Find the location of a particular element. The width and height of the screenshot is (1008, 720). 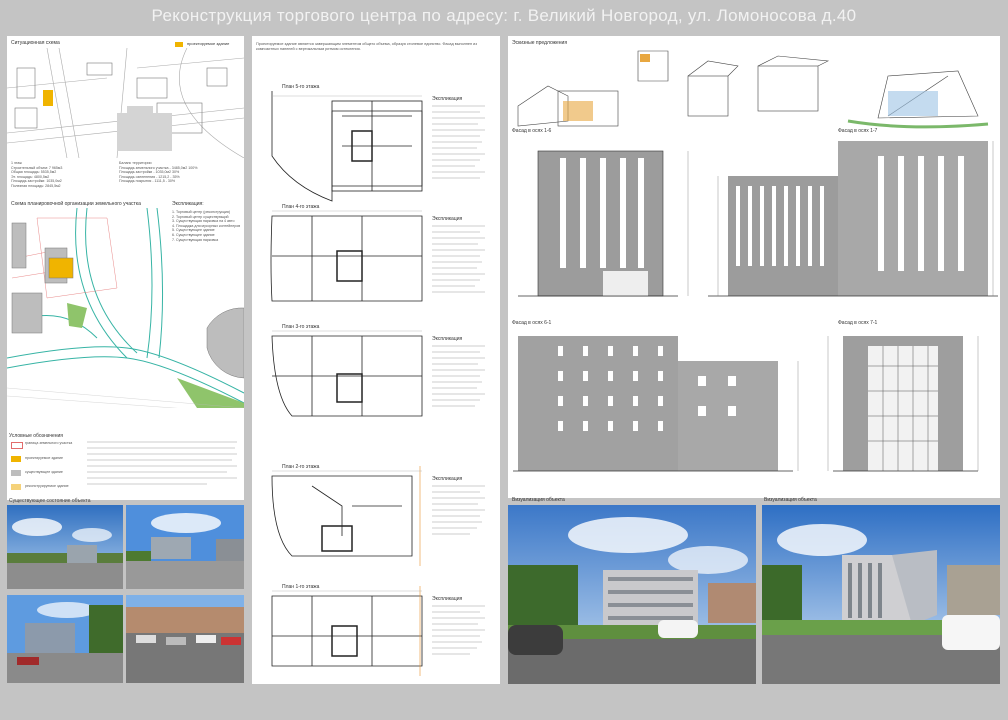

situation-label: Ситуационная схема is located at coordinates (35, 43).